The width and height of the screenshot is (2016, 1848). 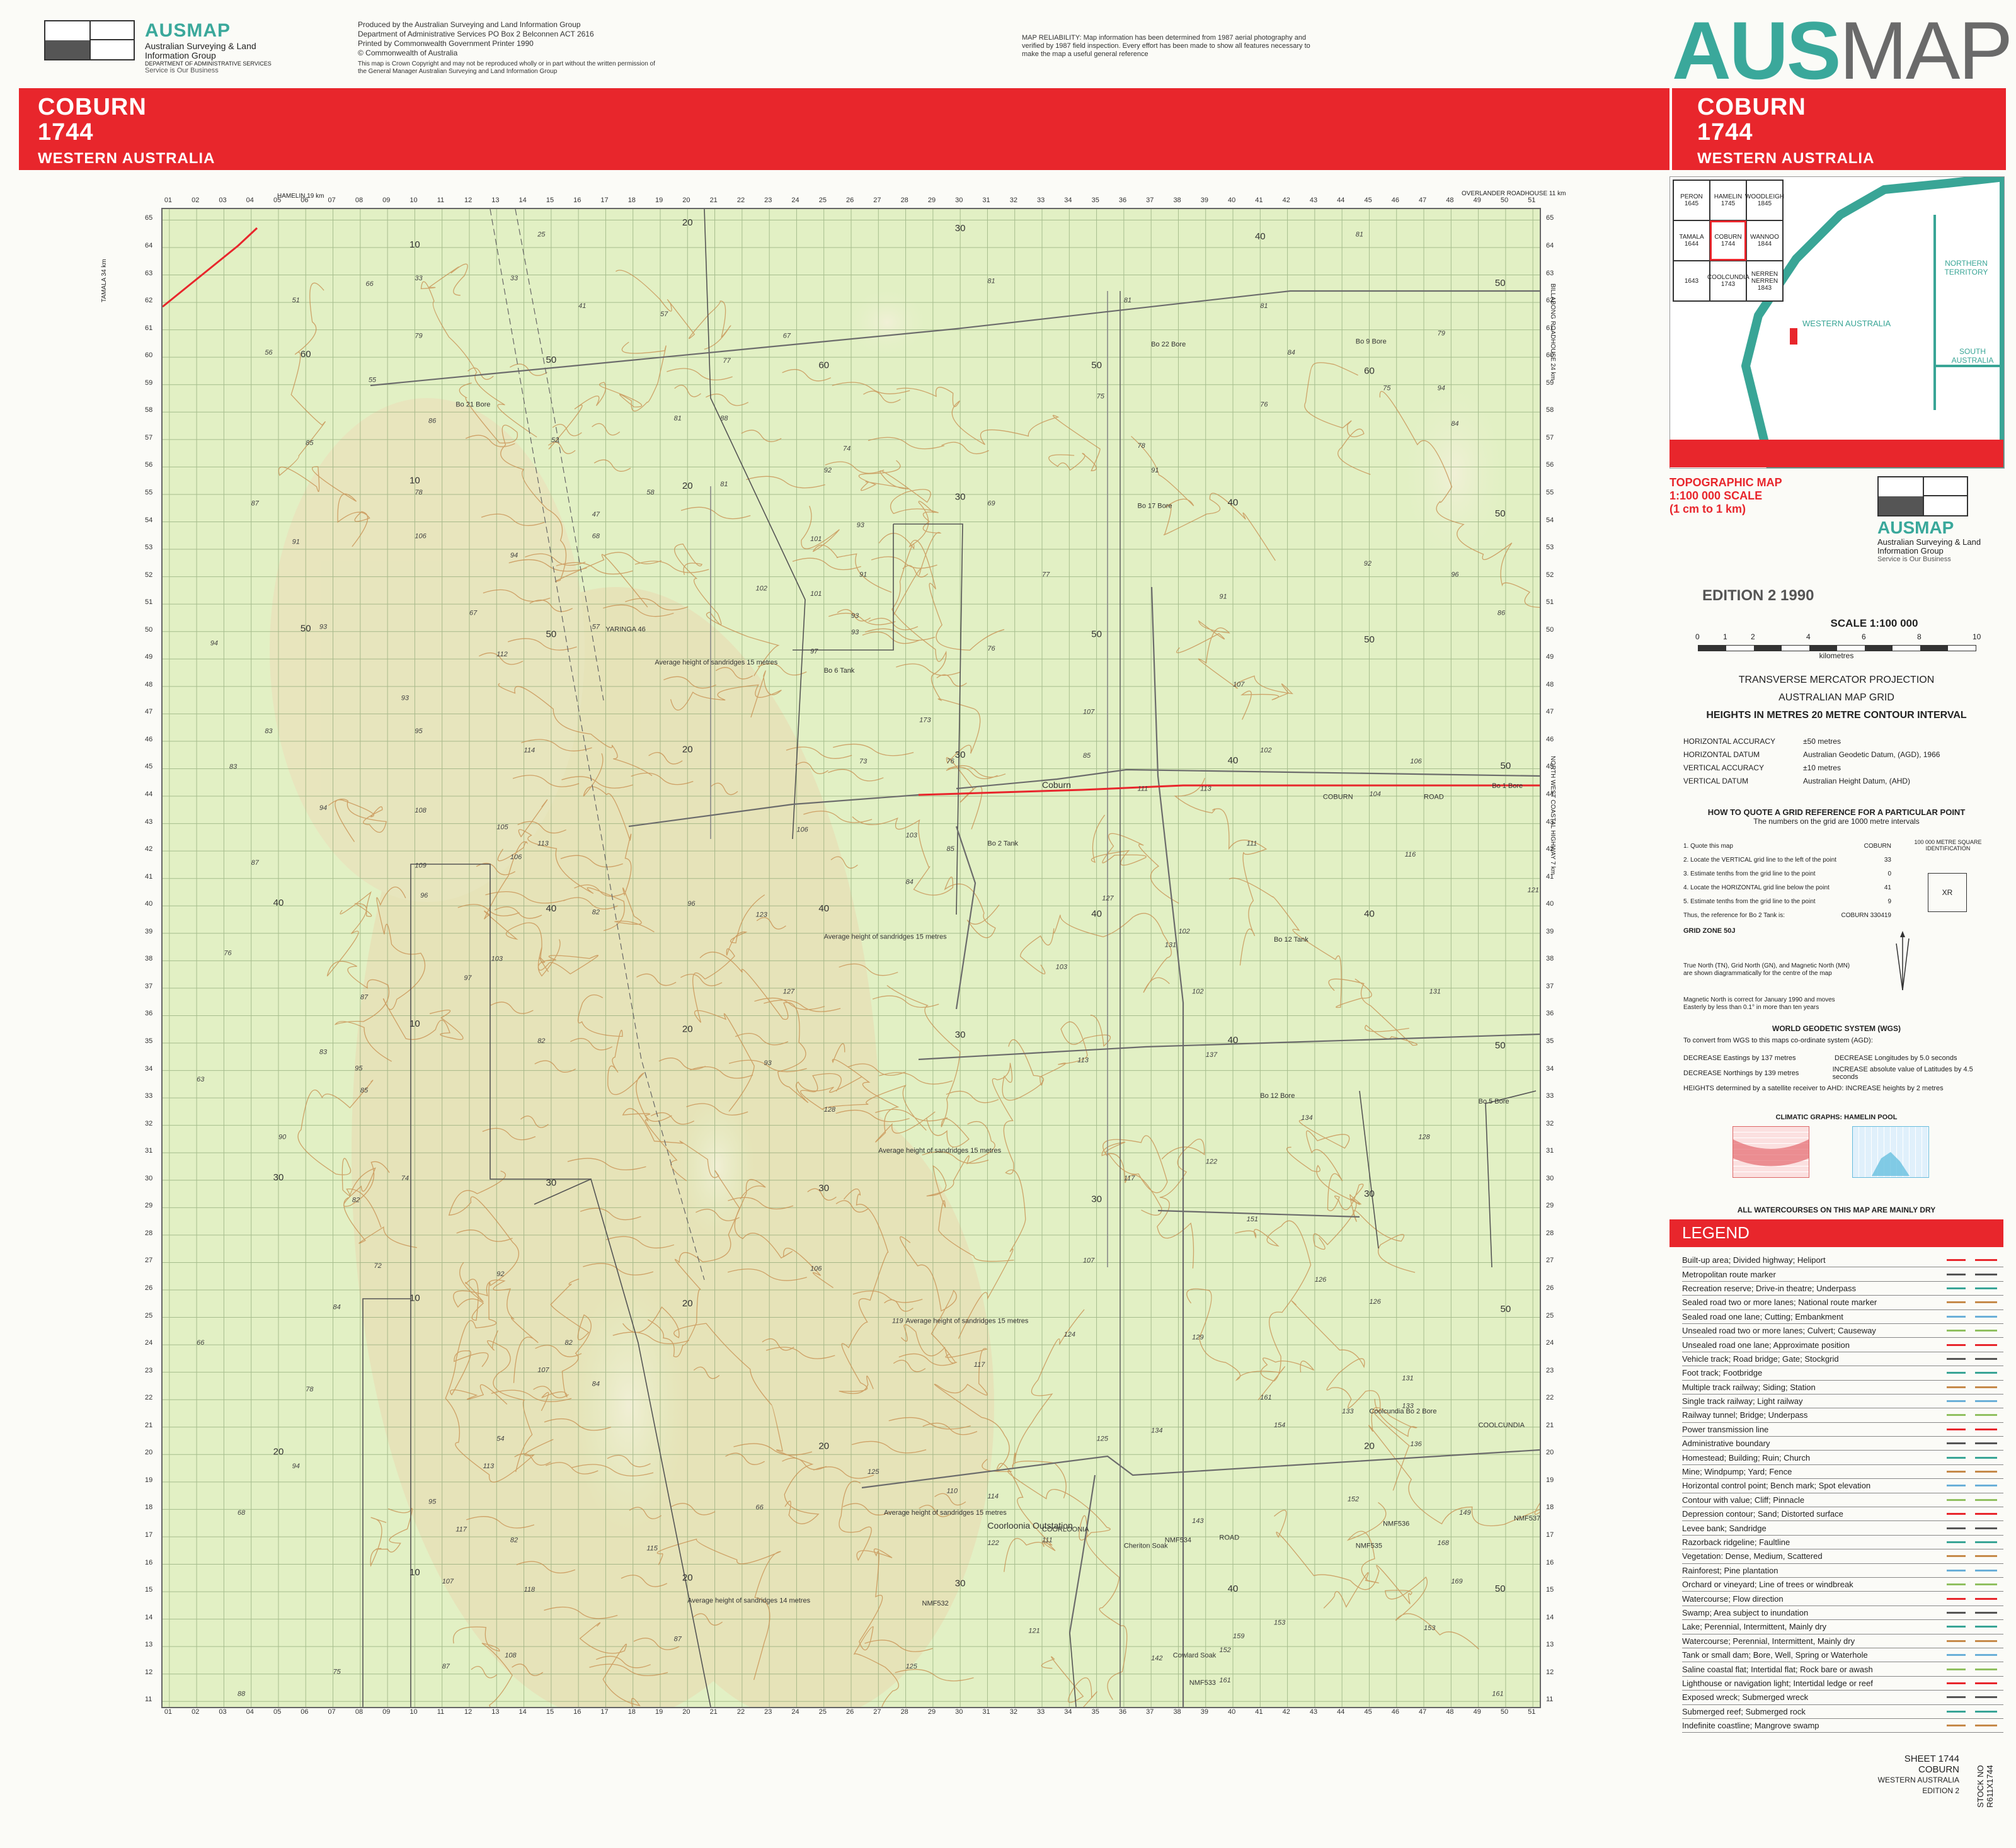 What do you see at coordinates (1046, 575) in the screenshot?
I see `spot-elevation: 77` at bounding box center [1046, 575].